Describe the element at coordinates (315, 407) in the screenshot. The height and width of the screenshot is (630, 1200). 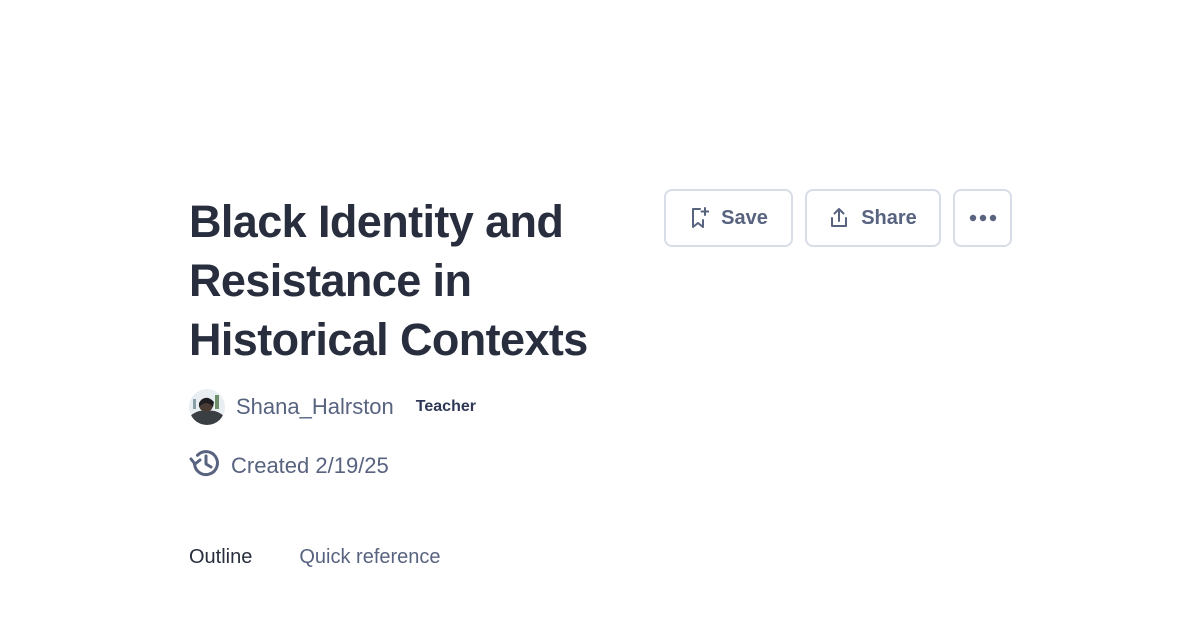
I see `author-name: Shana_Halrston` at that location.